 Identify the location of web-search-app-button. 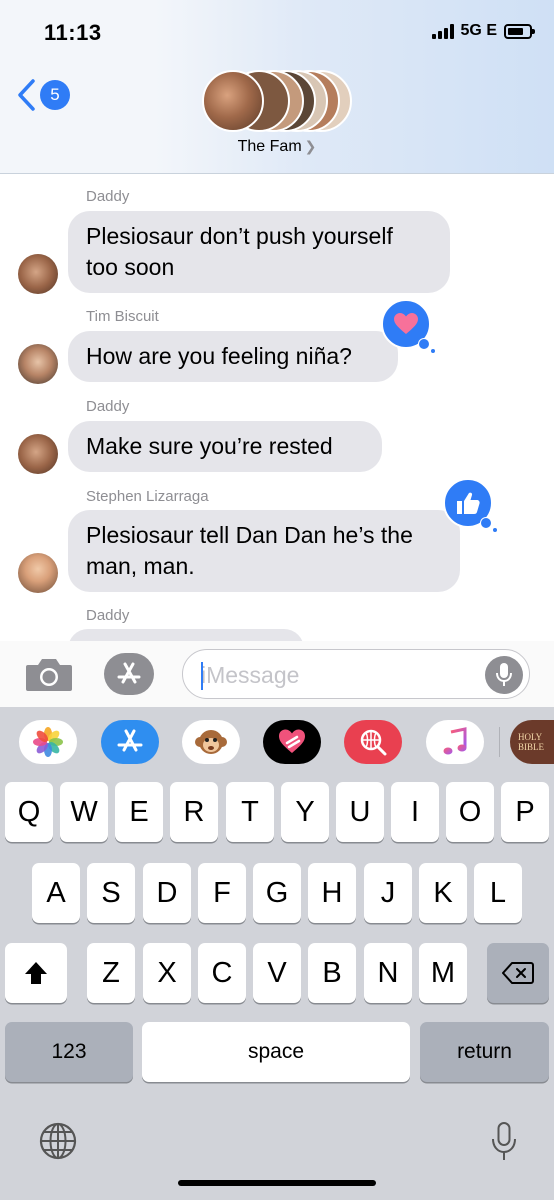
(373, 742).